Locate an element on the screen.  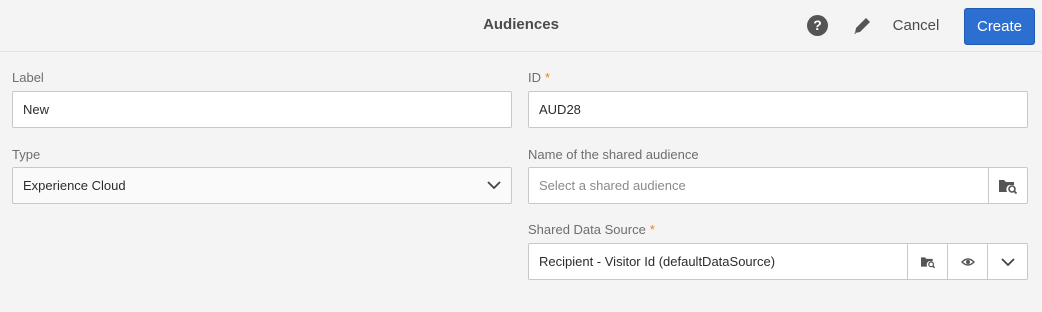
browse-audience-button is located at coordinates (1007, 185).